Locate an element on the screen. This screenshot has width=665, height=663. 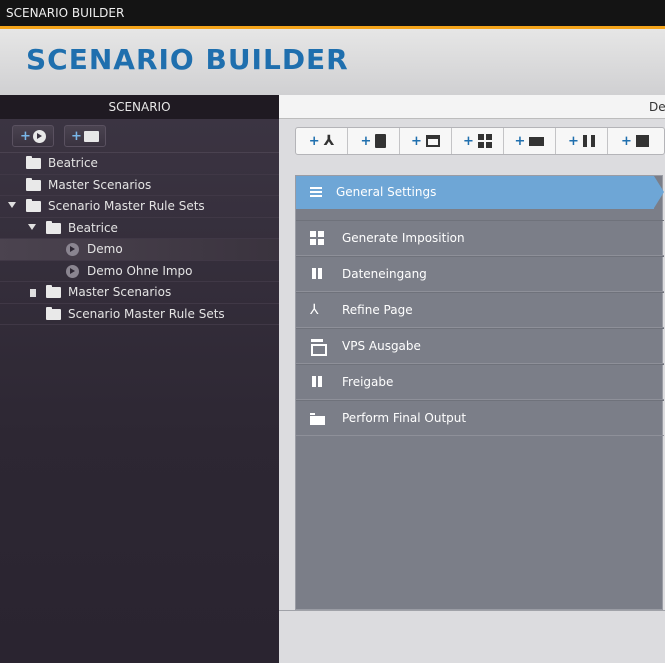
add-document-gear-button: + is located at coordinates (374, 141).